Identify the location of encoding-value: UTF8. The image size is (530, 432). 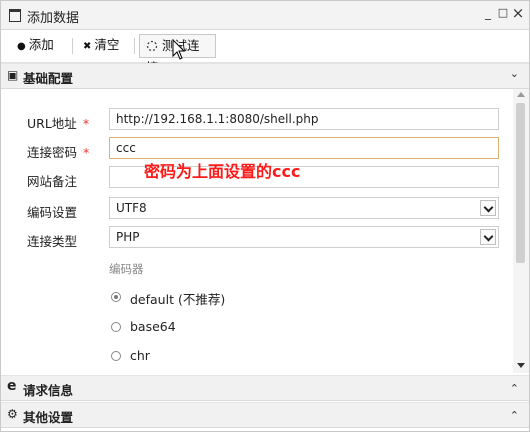
(131, 208).